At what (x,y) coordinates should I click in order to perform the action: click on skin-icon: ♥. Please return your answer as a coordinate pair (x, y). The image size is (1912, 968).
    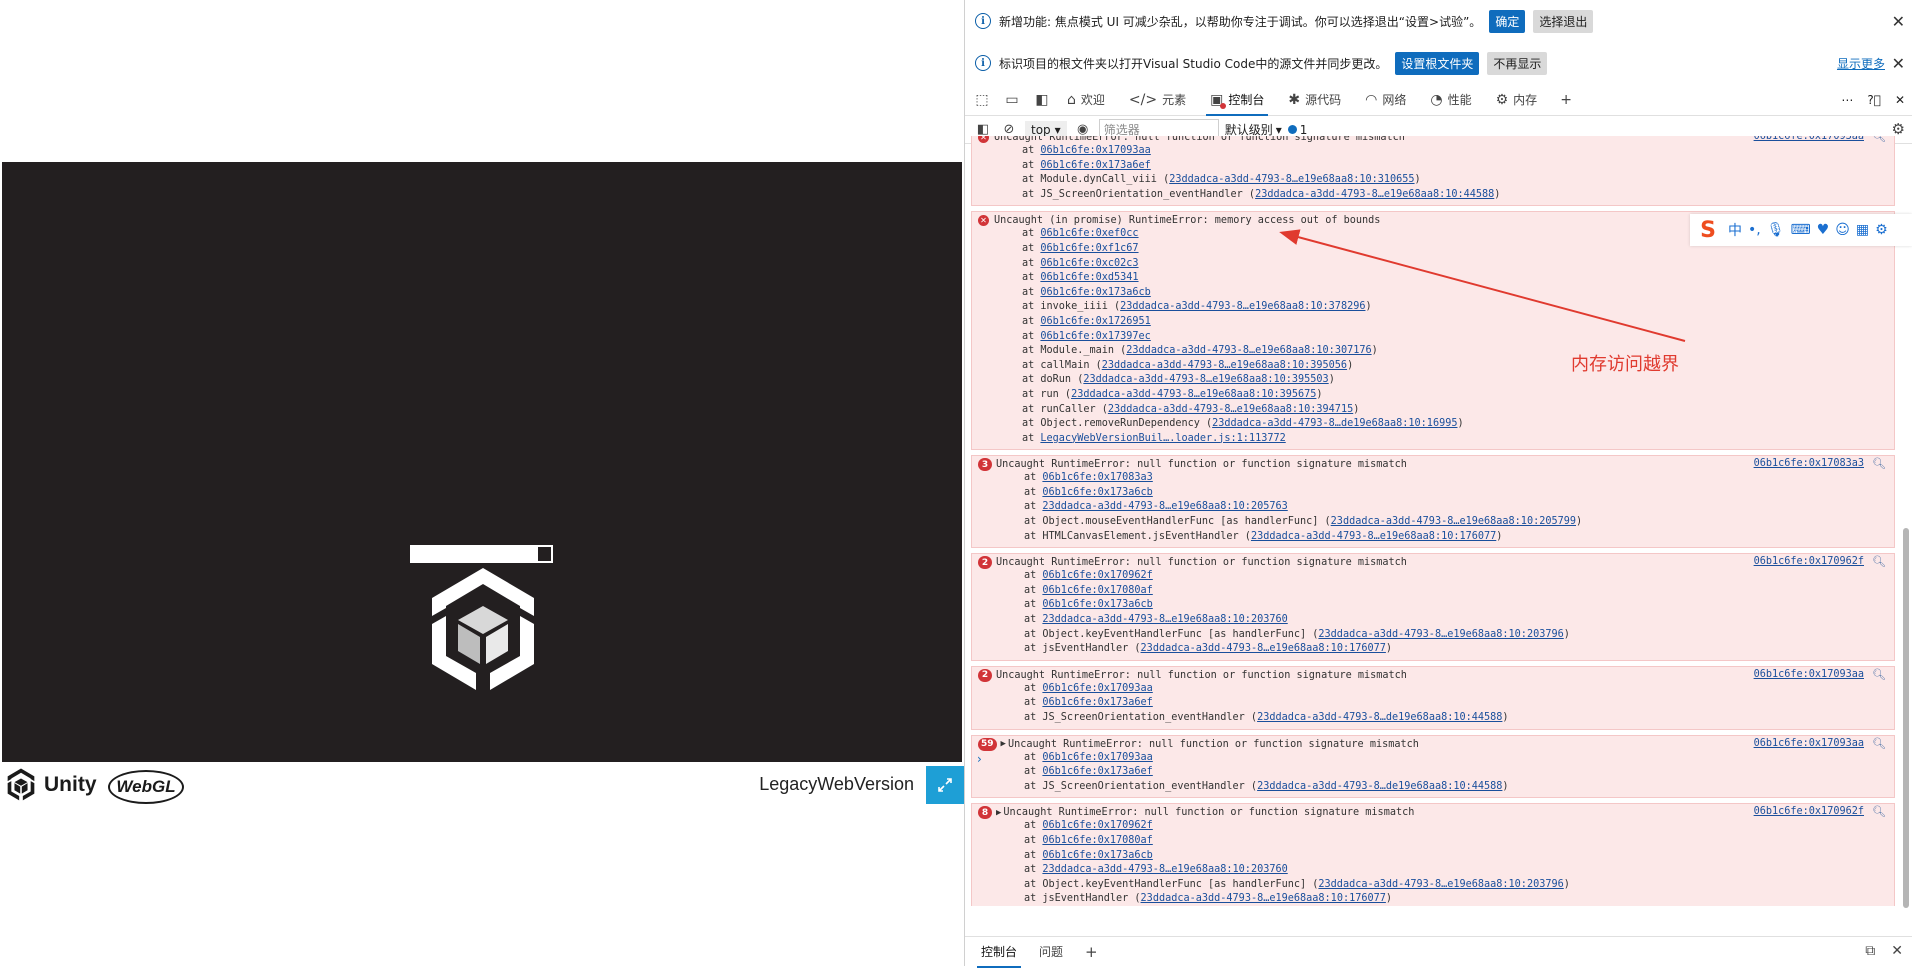
    Looking at the image, I should click on (1823, 230).